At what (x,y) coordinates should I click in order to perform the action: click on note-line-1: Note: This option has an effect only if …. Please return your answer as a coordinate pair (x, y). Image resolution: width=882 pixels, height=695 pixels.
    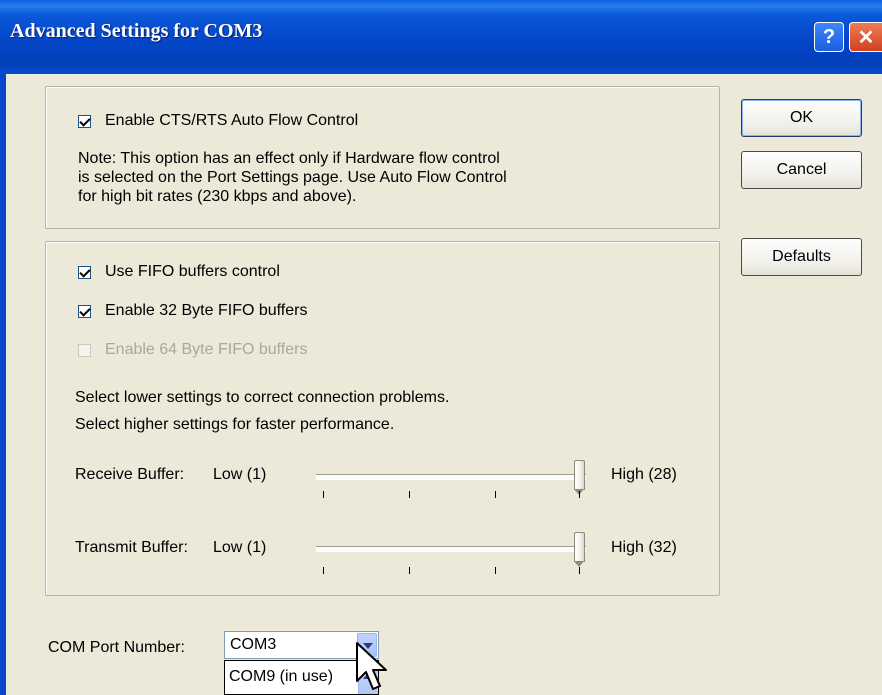
    Looking at the image, I should click on (289, 158).